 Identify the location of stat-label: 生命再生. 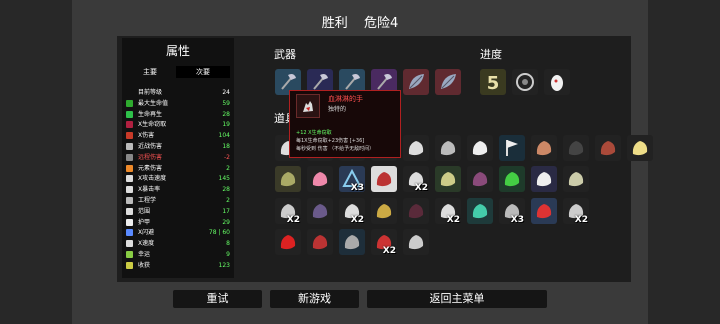
(150, 114).